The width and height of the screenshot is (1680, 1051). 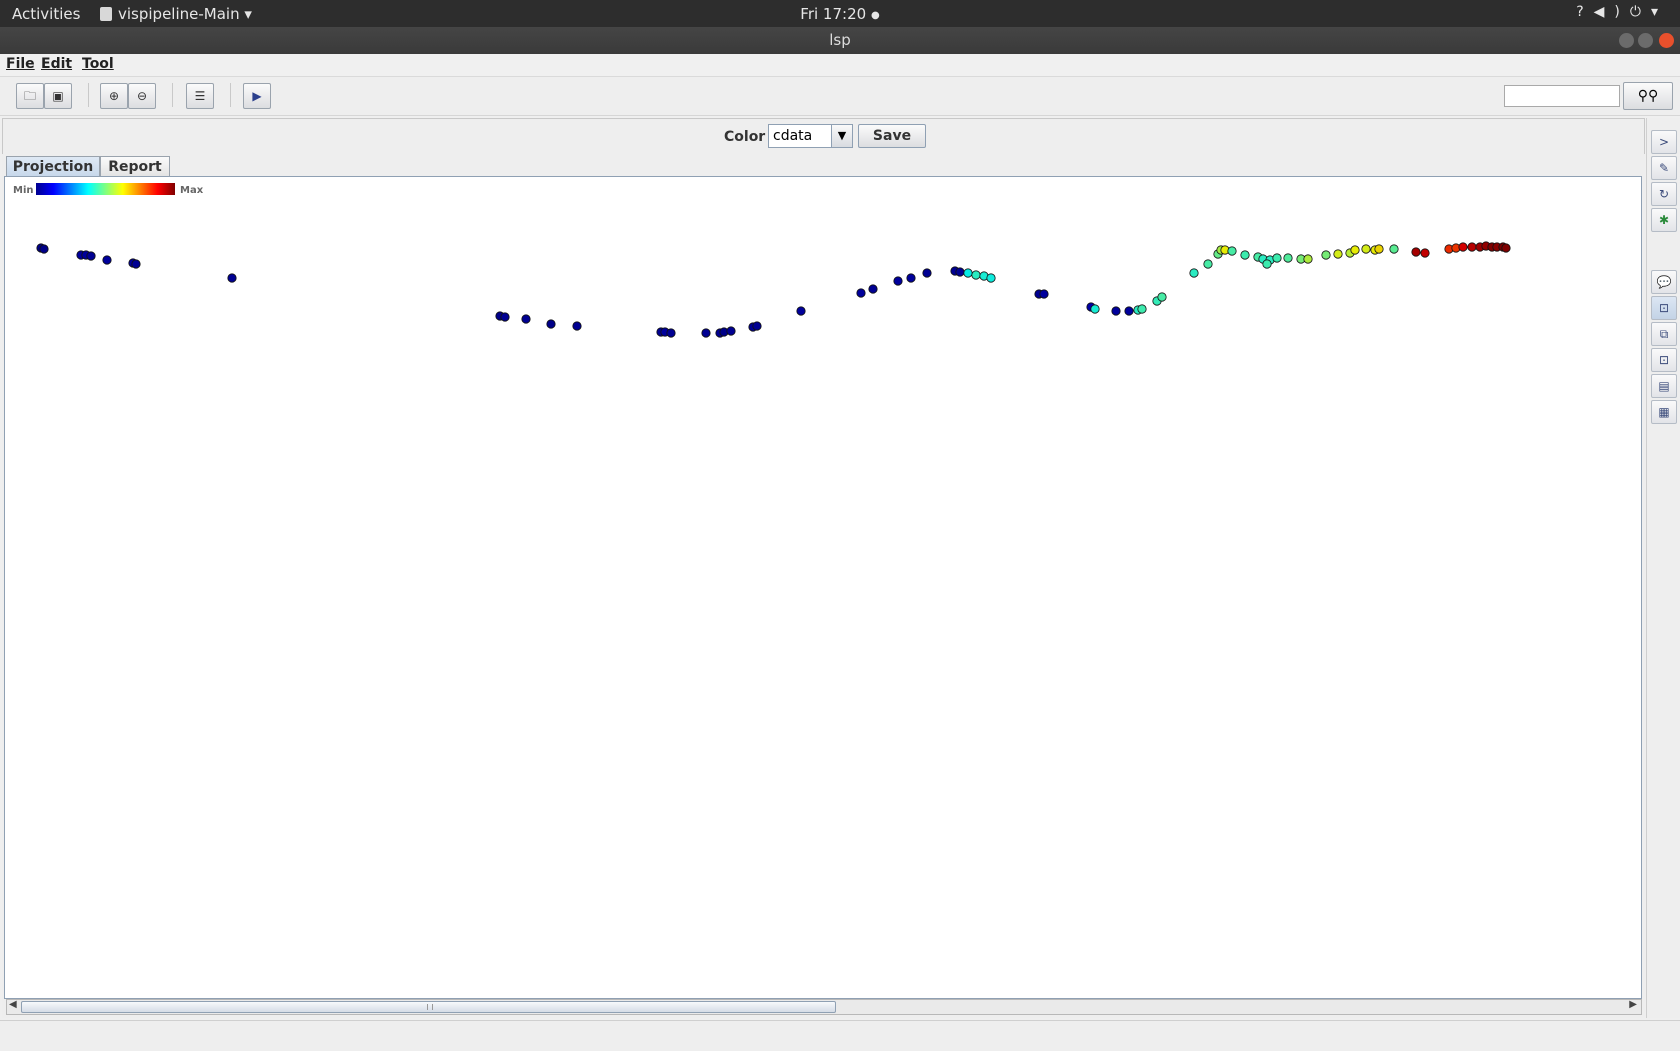 What do you see at coordinates (114, 96) in the screenshot?
I see `zoom-in-button: ⊕` at bounding box center [114, 96].